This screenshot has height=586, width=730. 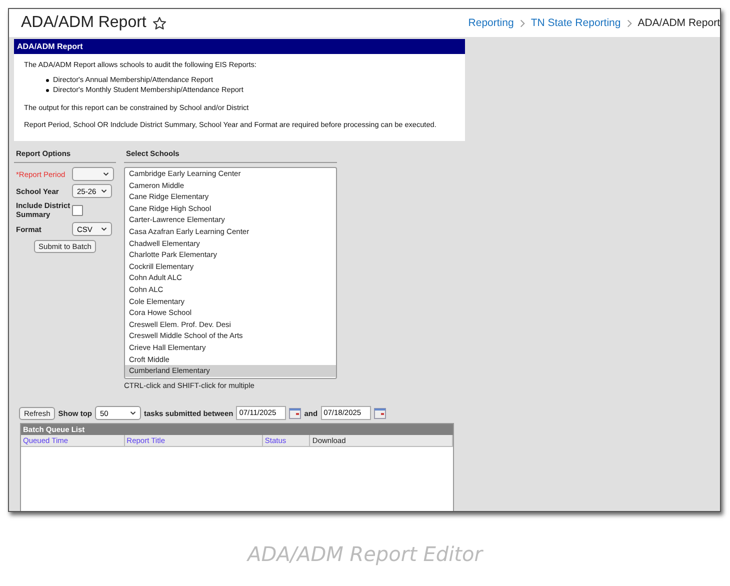 I want to click on breadcrumb: TN State Reporting, so click(x=575, y=23).